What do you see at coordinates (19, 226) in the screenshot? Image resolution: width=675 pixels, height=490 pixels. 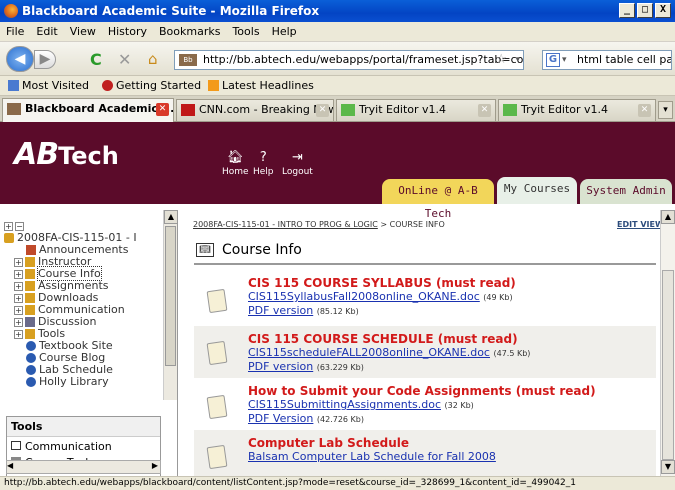 I see `collapse-all-icon: −` at bounding box center [19, 226].